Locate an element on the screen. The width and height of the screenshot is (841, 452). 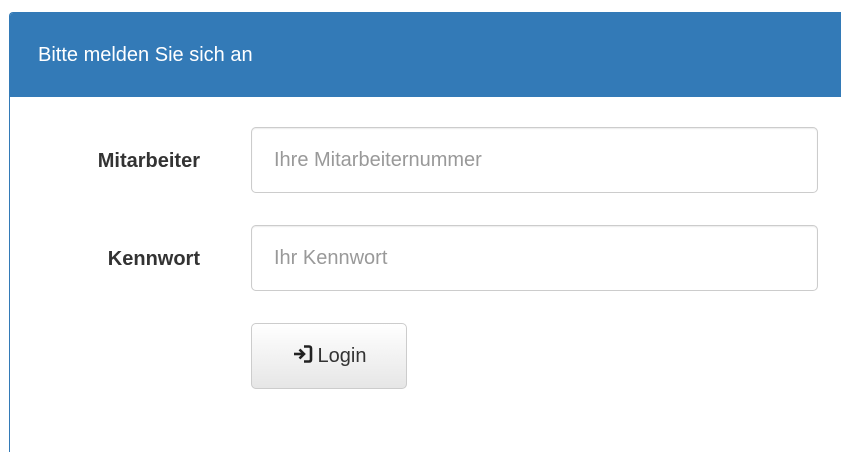
panel-title: Bitte melden Sie sich an is located at coordinates (145, 54).